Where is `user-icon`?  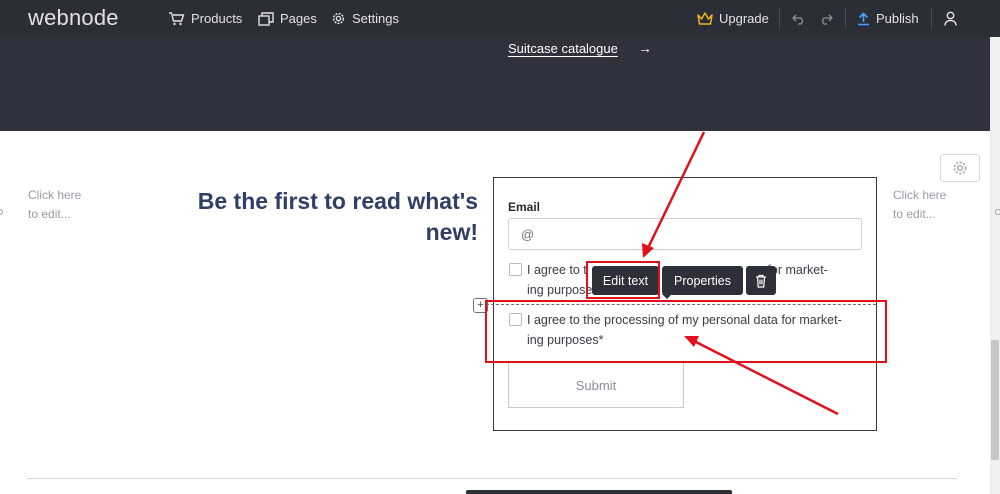 user-icon is located at coordinates (950, 18).